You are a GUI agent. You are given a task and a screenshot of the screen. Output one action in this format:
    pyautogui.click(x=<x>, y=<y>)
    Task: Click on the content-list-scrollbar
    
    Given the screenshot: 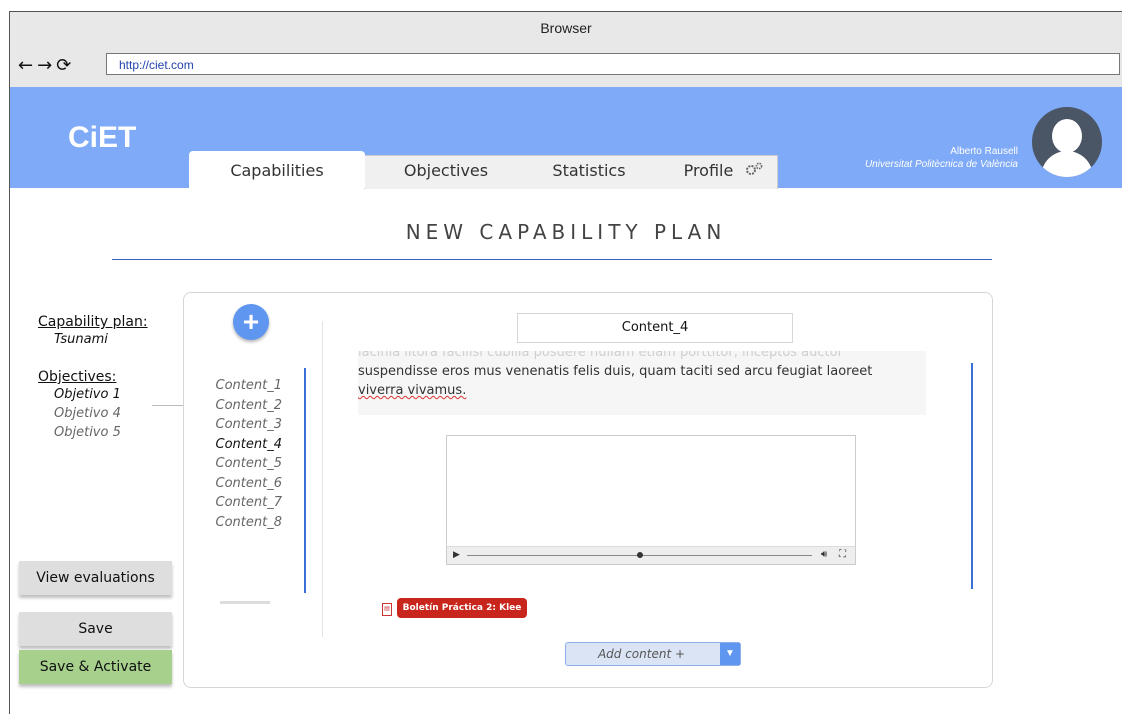 What is the action you would take?
    pyautogui.click(x=305, y=480)
    